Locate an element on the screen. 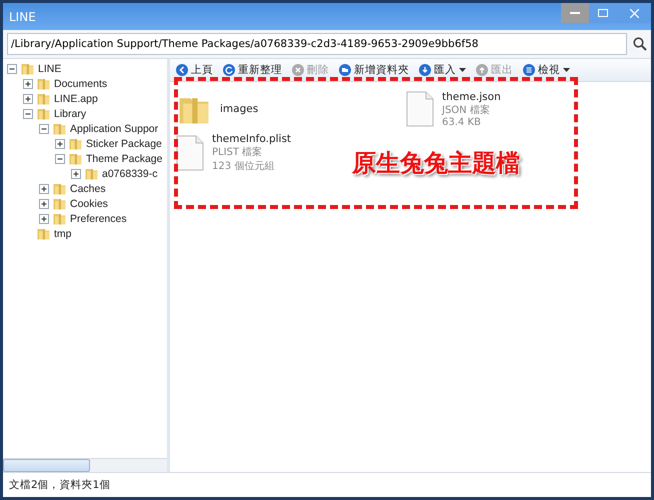  file-name: themeInfo.plist is located at coordinates (252, 139).